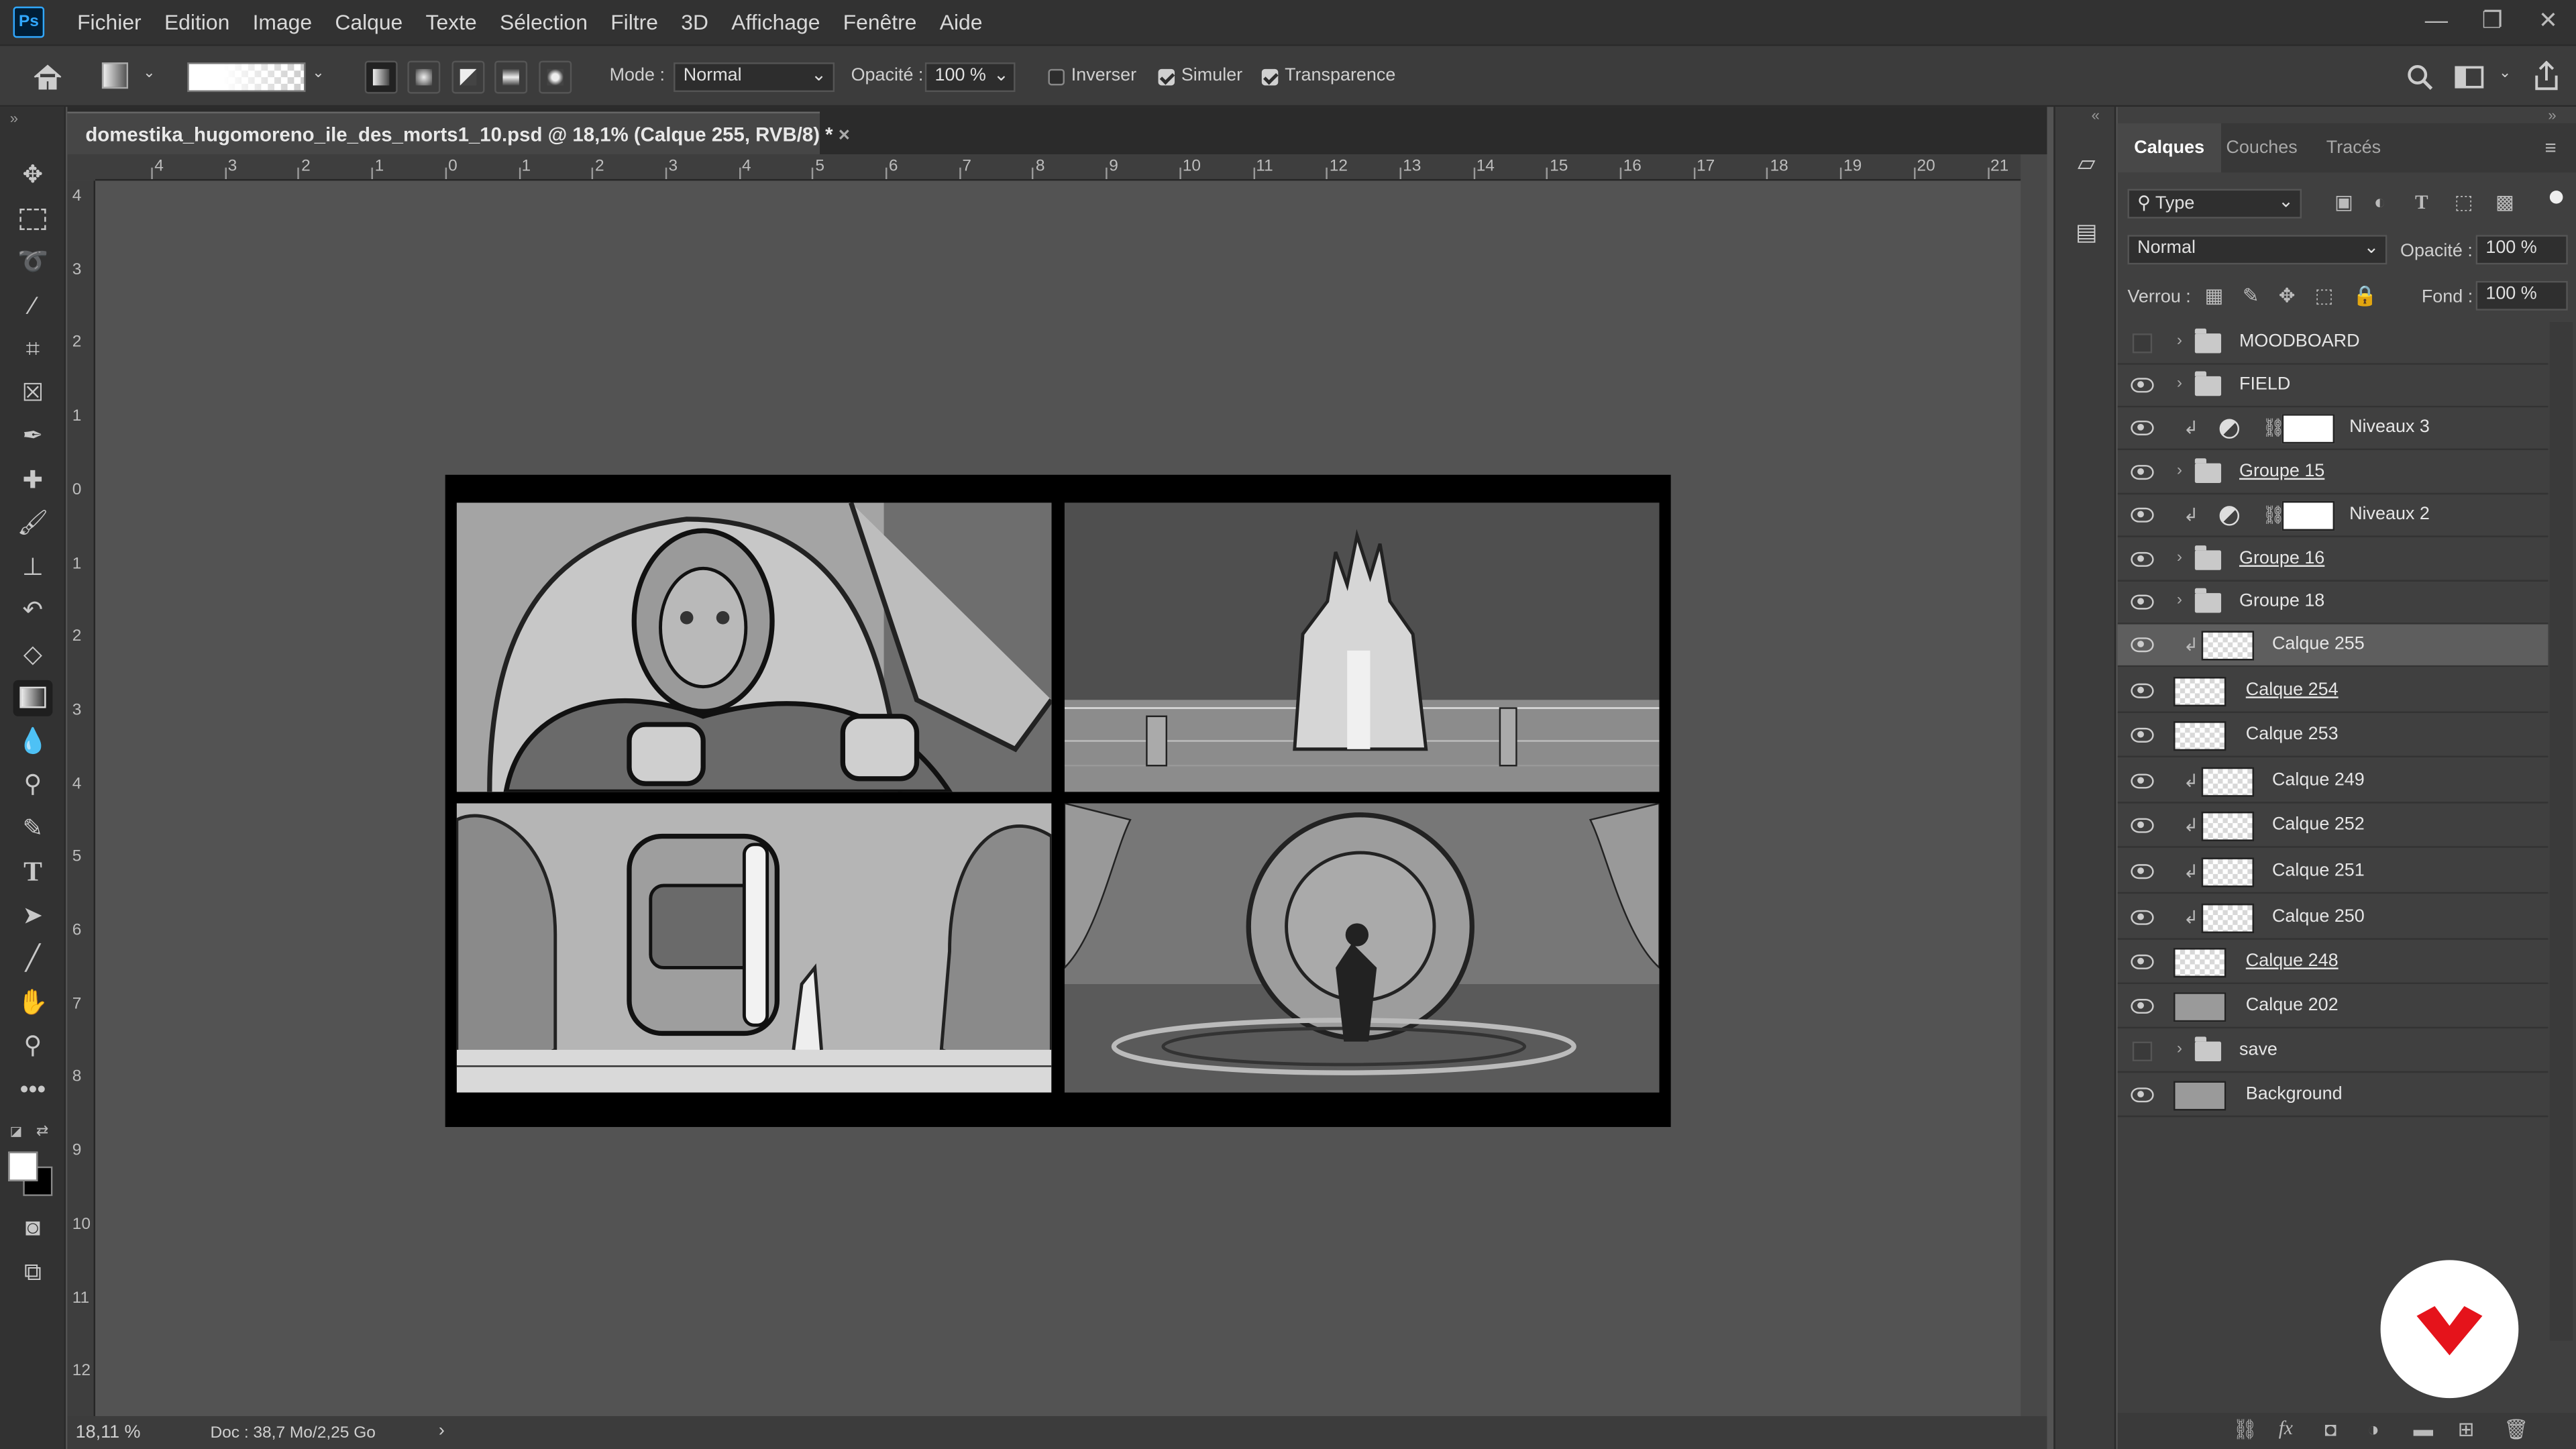 The width and height of the screenshot is (2576, 1449). I want to click on layer-row: ↲ Calque 250, so click(2332, 918).